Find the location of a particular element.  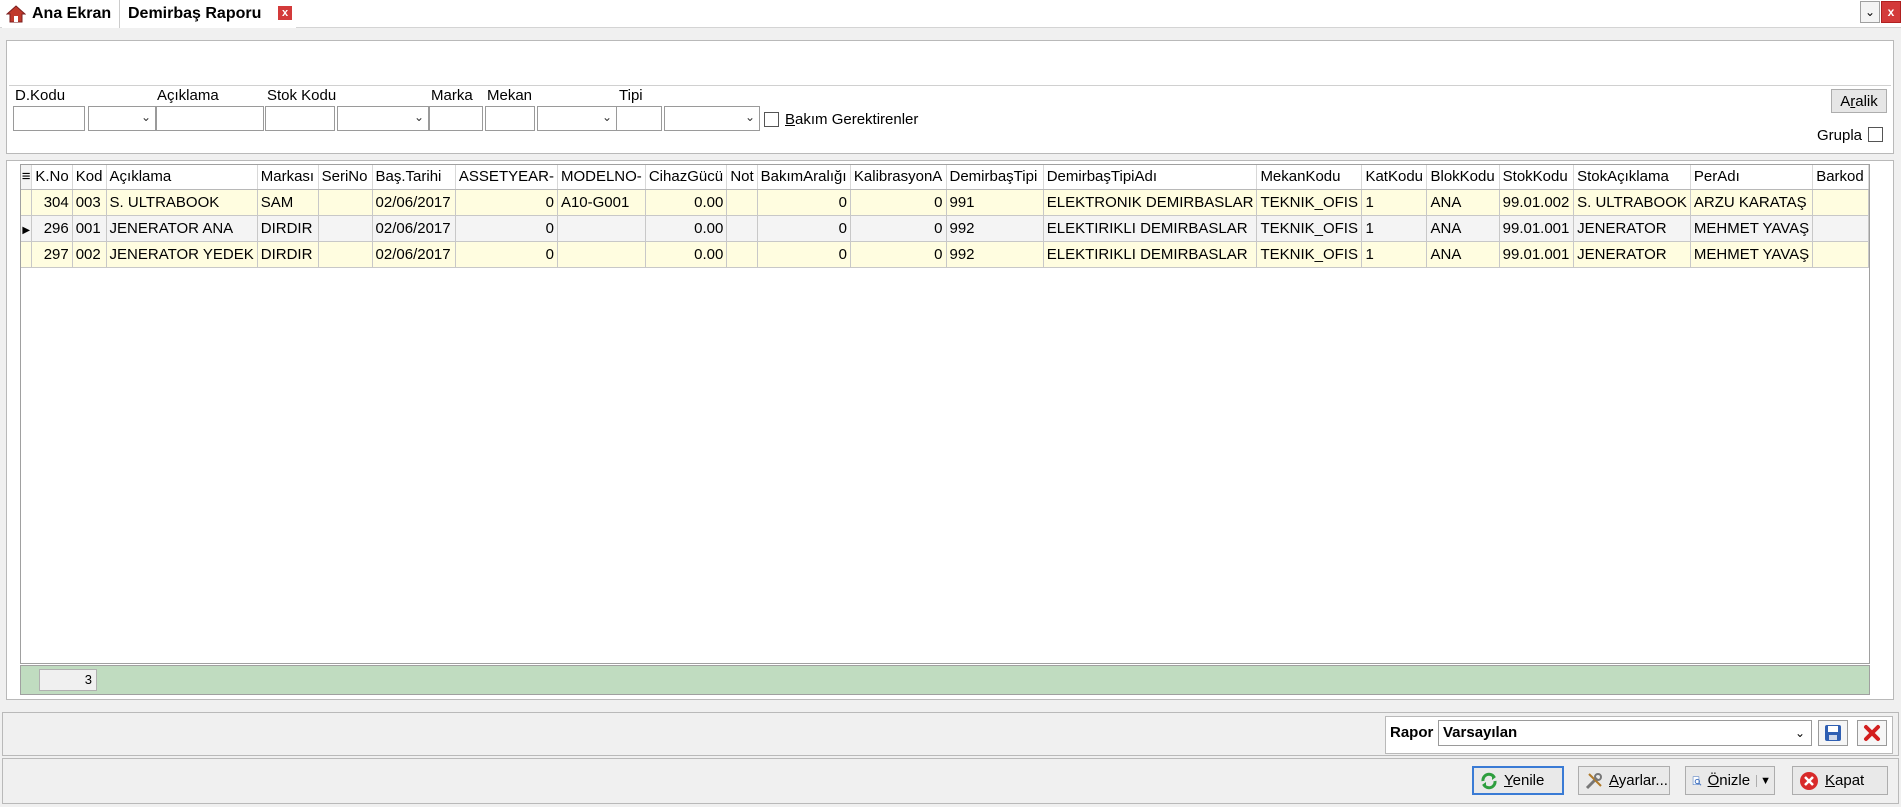

table-cell: A10-G001 is located at coordinates (601, 202).